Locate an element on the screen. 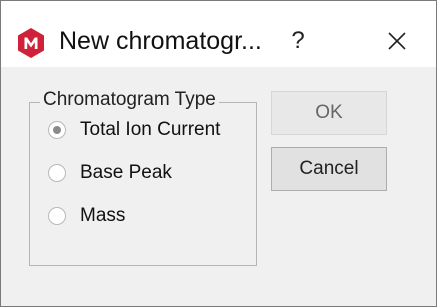 This screenshot has width=437, height=307. radio-base-peak: Base Peak is located at coordinates (110, 173).